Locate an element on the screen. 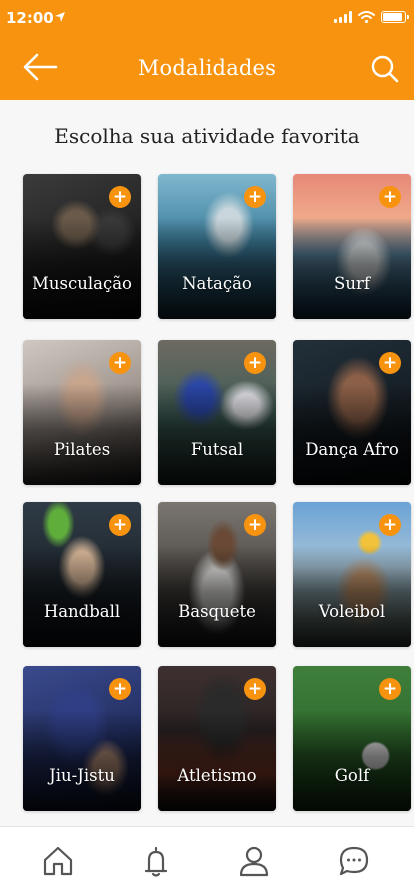  activity-label: Pilates is located at coordinates (82, 449).